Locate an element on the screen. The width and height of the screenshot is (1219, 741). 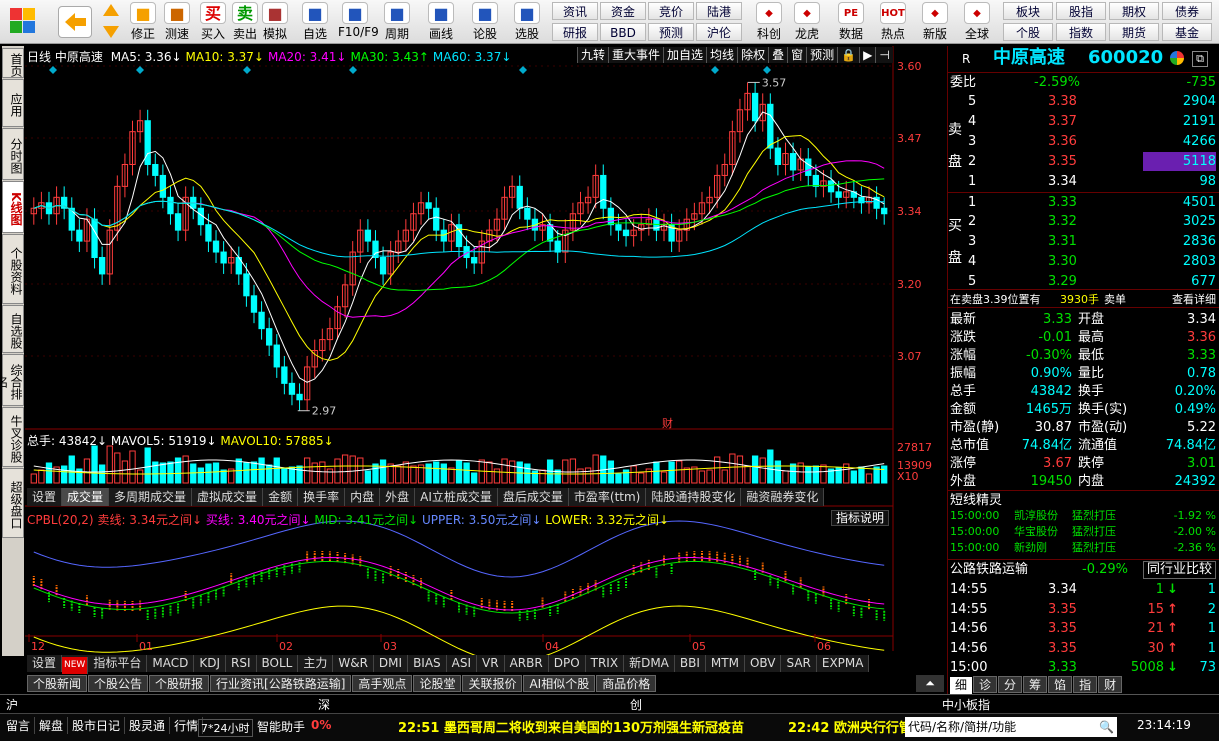
indicator-explain-button: 指标说明 is located at coordinates (860, 518).